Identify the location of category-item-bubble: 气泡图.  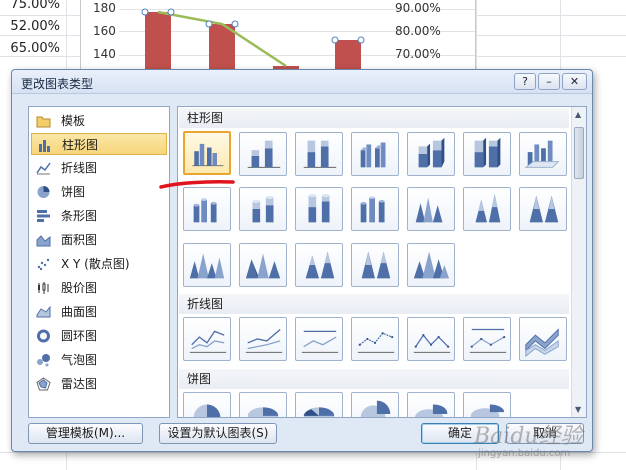
(99, 360).